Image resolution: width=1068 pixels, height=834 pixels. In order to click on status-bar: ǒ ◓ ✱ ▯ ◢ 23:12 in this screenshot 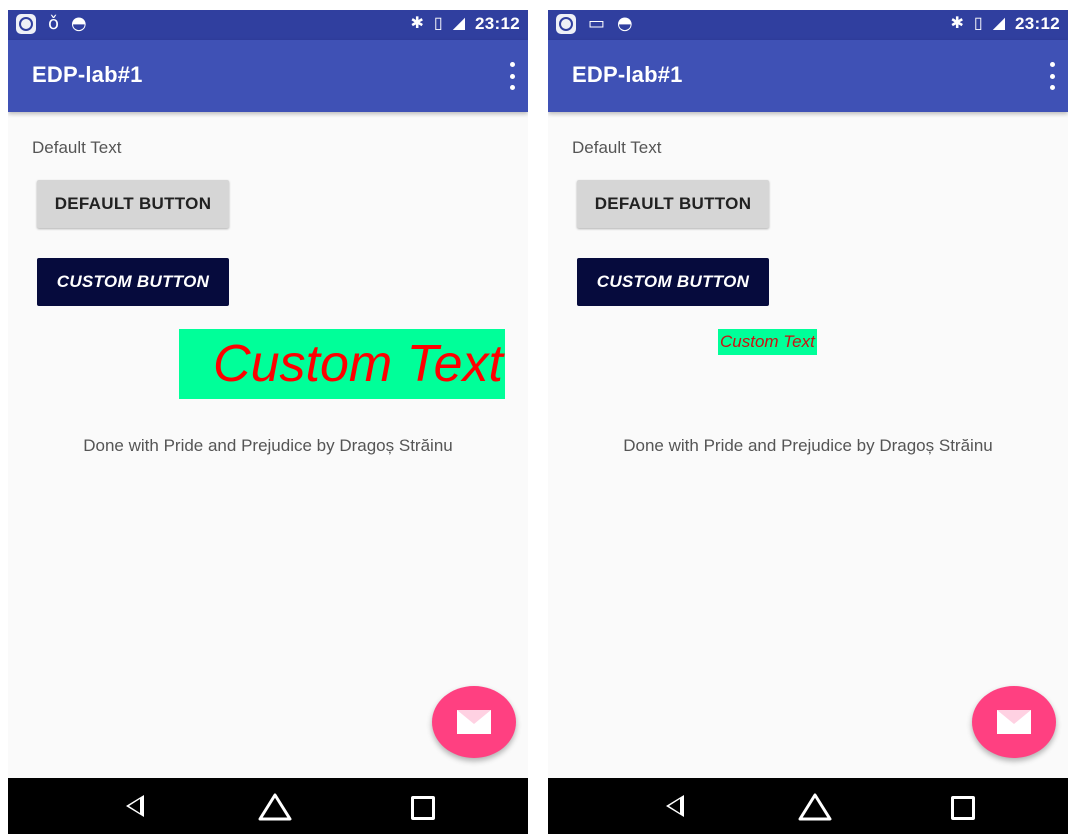, I will do `click(268, 25)`.